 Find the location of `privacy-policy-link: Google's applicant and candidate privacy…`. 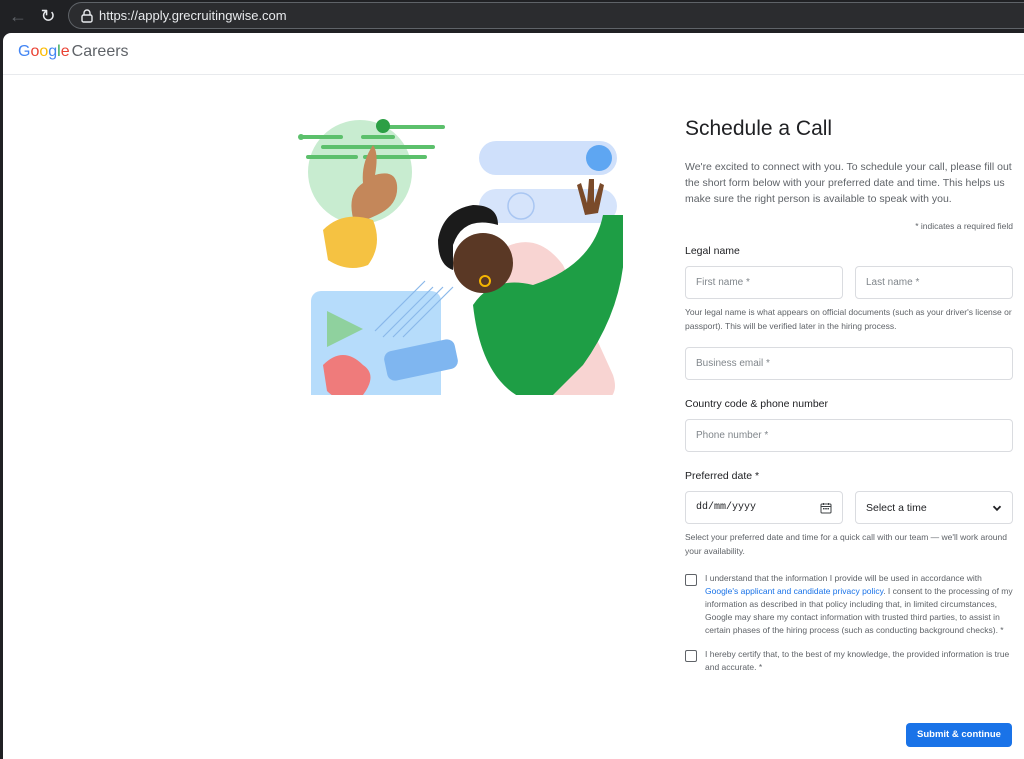

privacy-policy-link: Google's applicant and candidate privacy… is located at coordinates (794, 591).